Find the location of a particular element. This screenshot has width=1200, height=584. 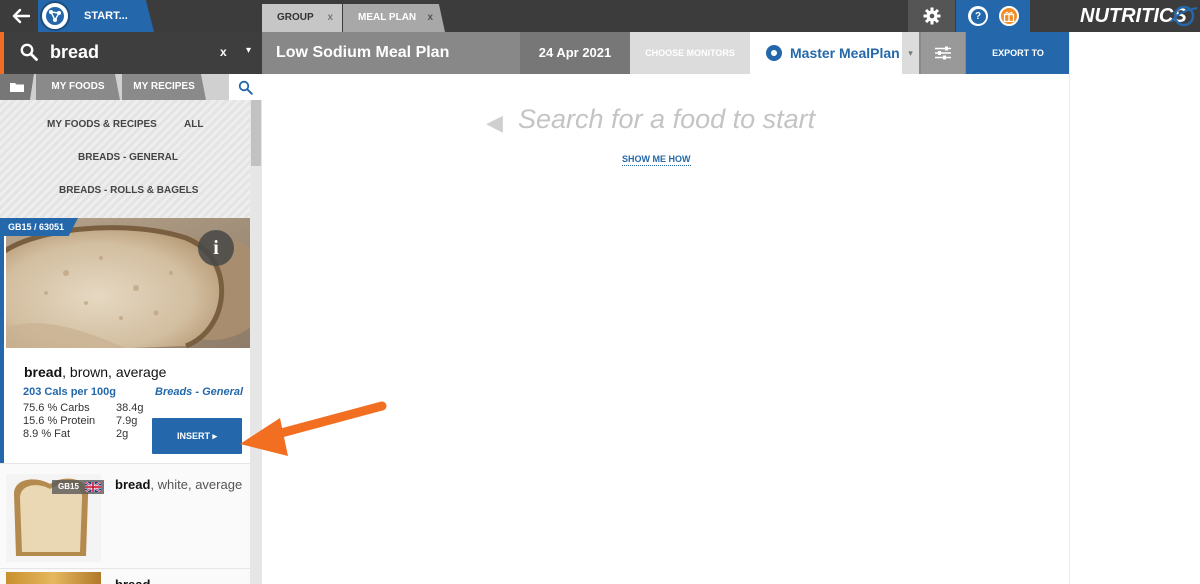

search-bar: x ▾ is located at coordinates (131, 53).